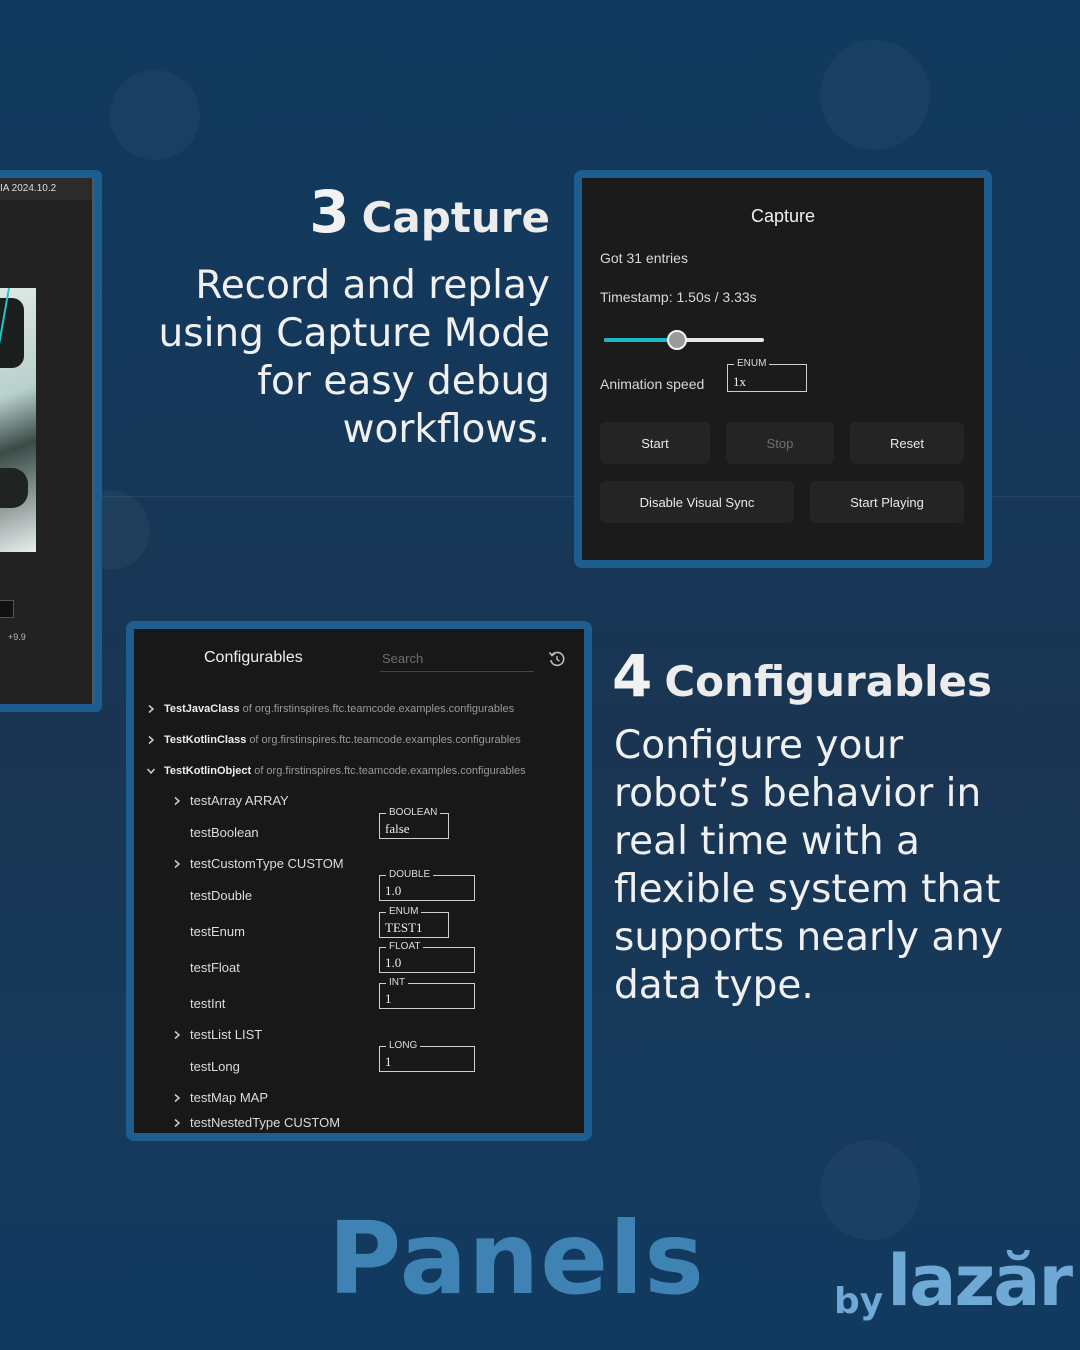  What do you see at coordinates (253, 657) in the screenshot?
I see `configurables-title: Configurables` at bounding box center [253, 657].